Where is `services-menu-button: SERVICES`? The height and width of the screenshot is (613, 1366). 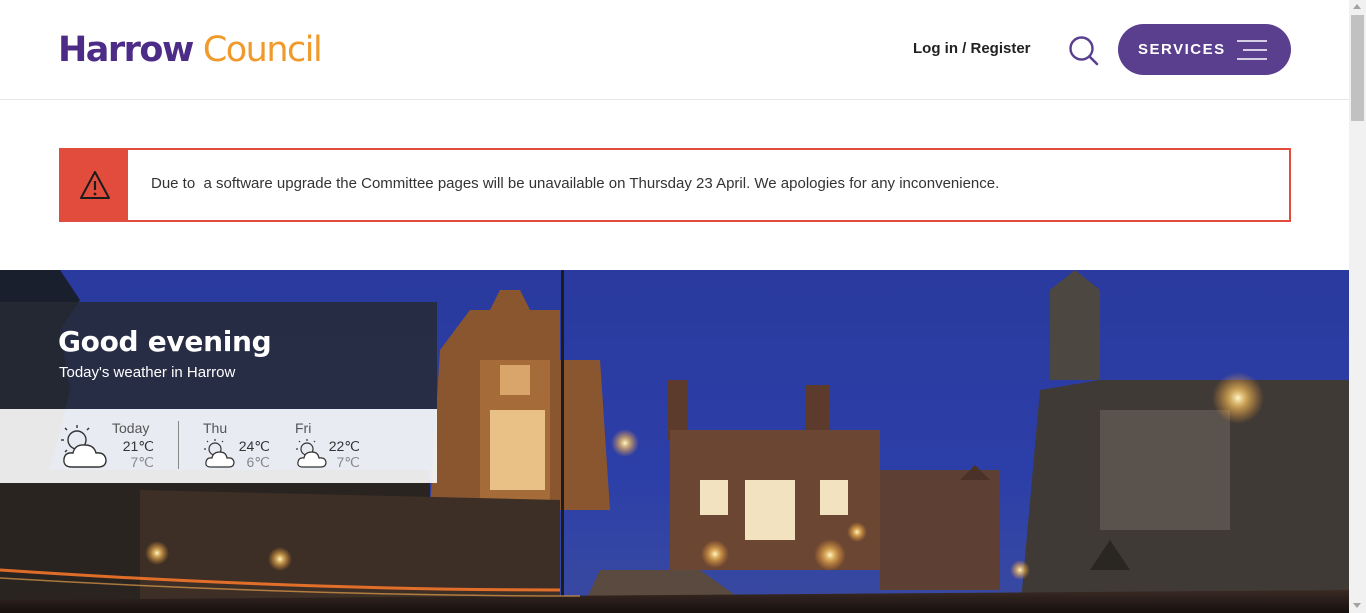 services-menu-button: SERVICES is located at coordinates (1204, 49).